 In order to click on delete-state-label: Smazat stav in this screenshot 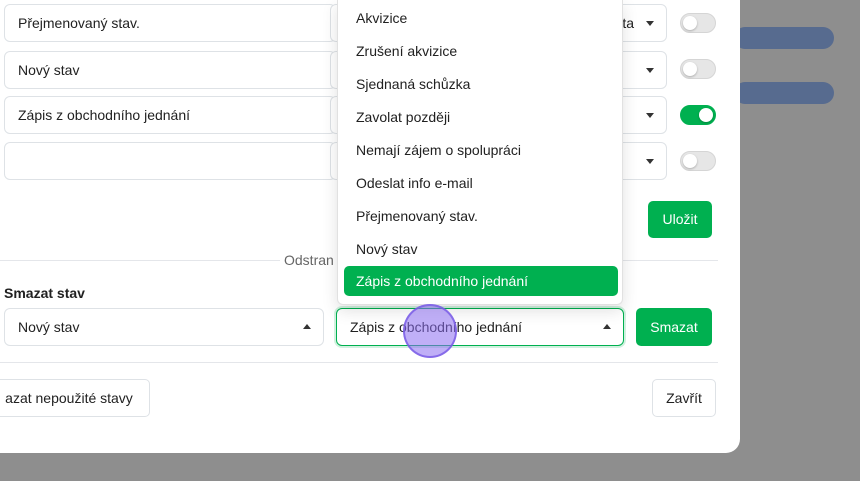, I will do `click(44, 293)`.